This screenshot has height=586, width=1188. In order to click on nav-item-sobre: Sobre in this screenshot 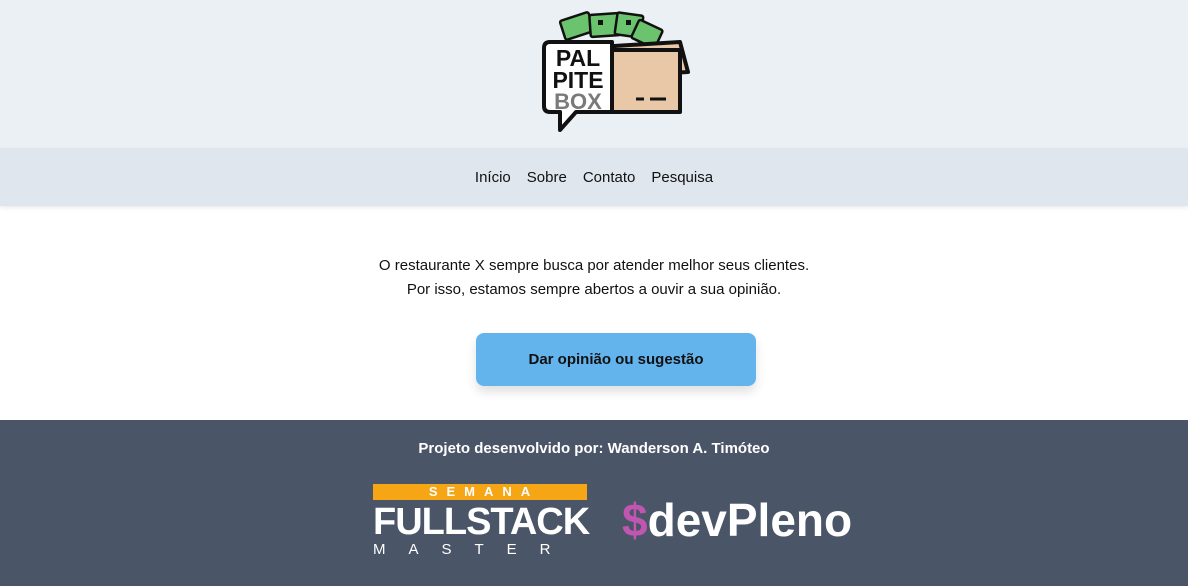, I will do `click(547, 177)`.